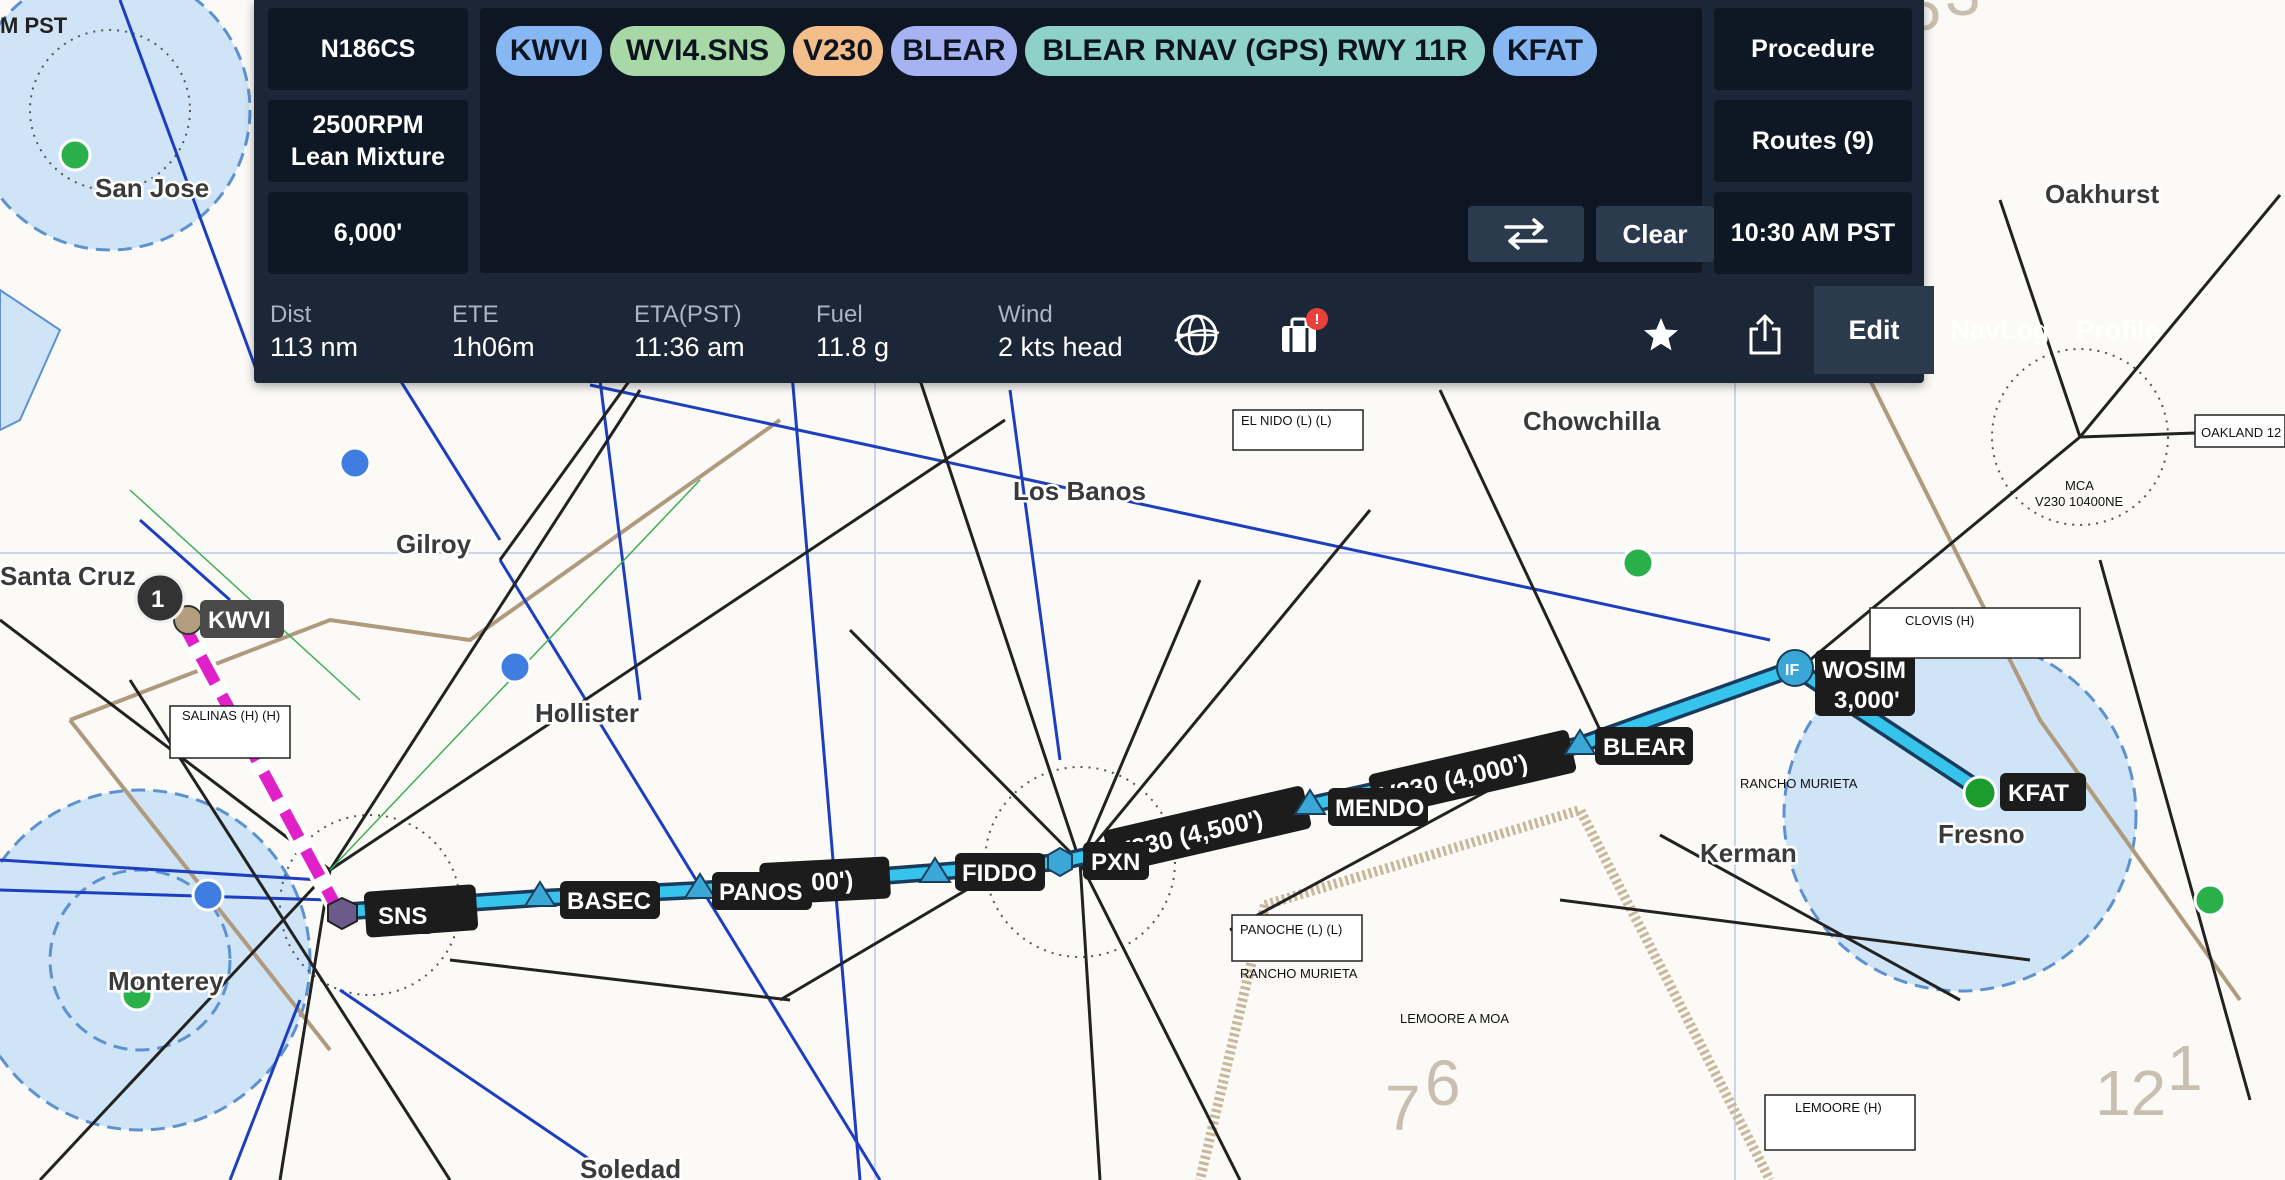 Image resolution: width=2285 pixels, height=1180 pixels. I want to click on chart-label: PANOCHE (L) (L), so click(1291, 929).